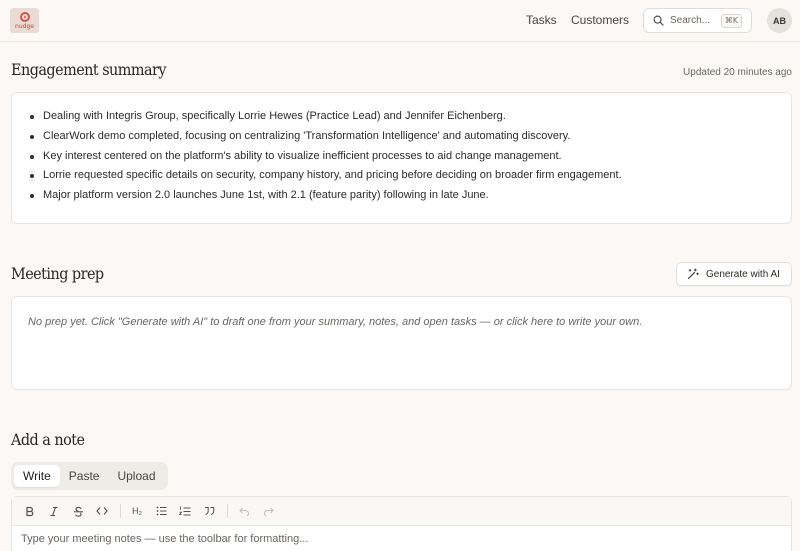 Image resolution: width=800 pixels, height=551 pixels. I want to click on strikethrough-icon, so click(78, 511).